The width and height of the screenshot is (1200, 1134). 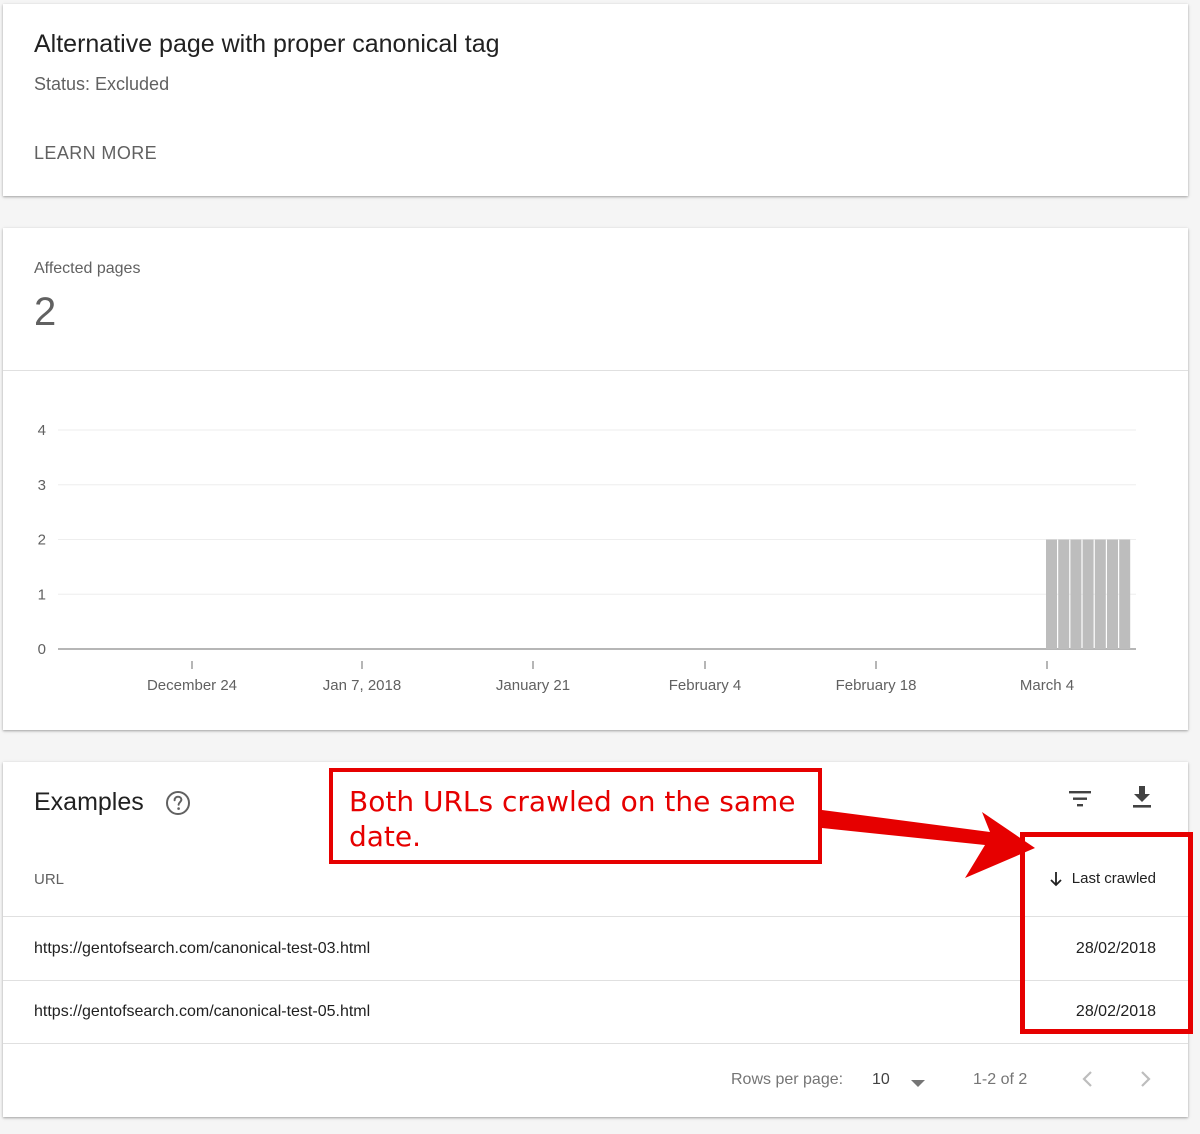 I want to click on help-circle-icon, so click(x=178, y=803).